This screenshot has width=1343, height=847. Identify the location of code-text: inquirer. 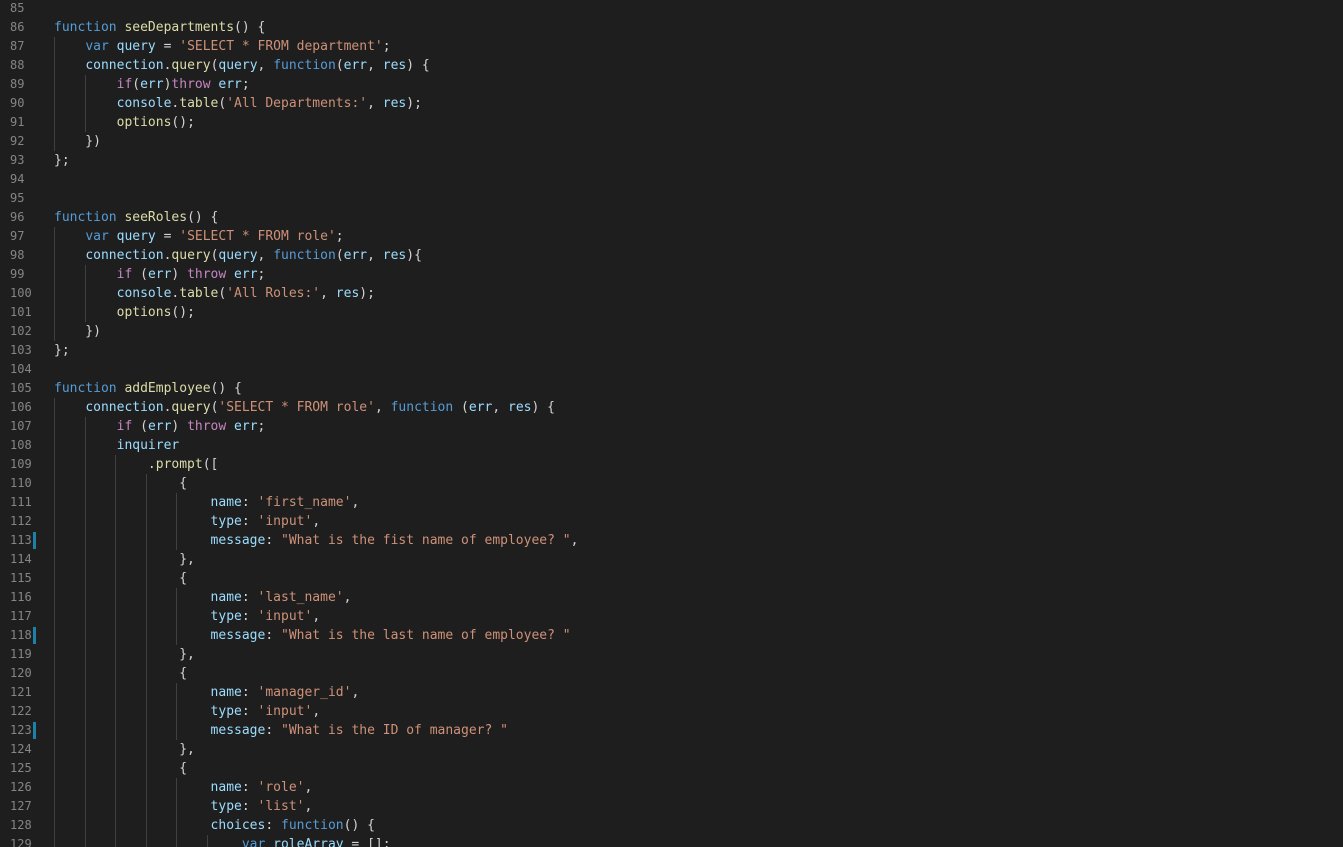
(117, 445).